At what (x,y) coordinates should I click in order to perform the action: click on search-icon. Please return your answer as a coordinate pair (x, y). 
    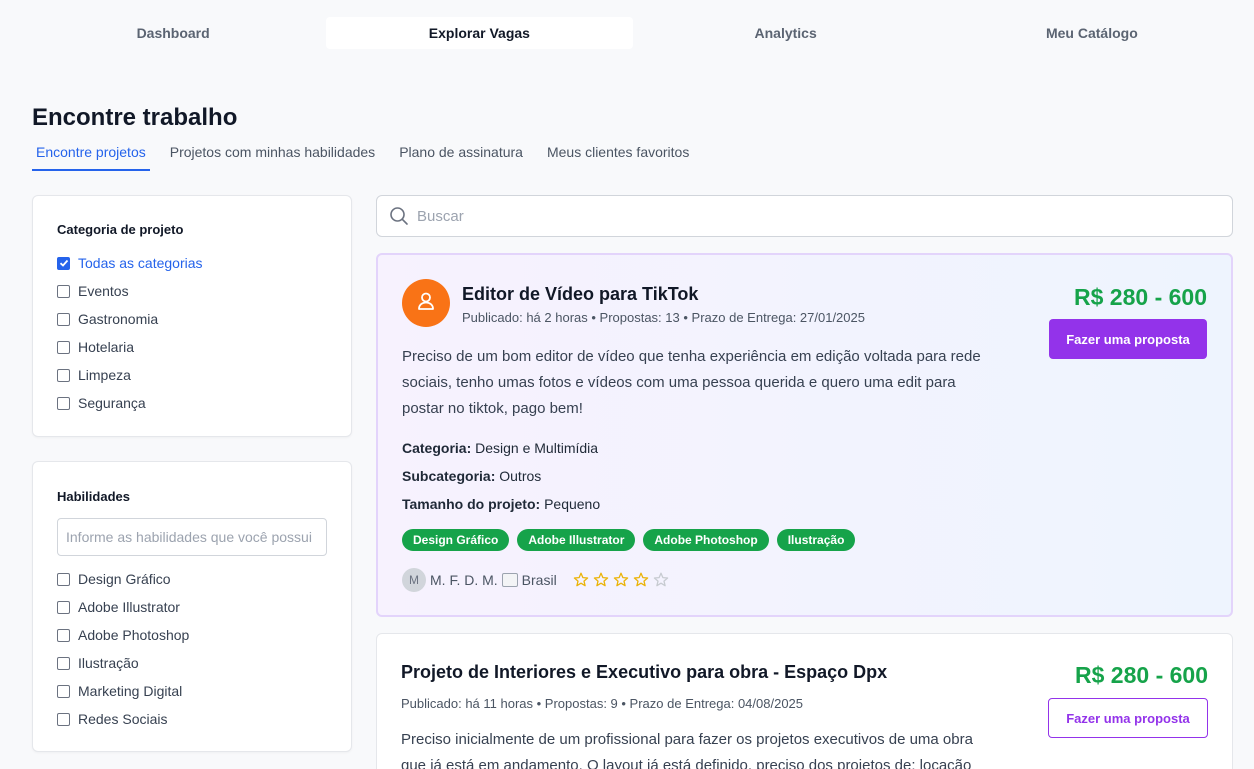
    Looking at the image, I should click on (399, 216).